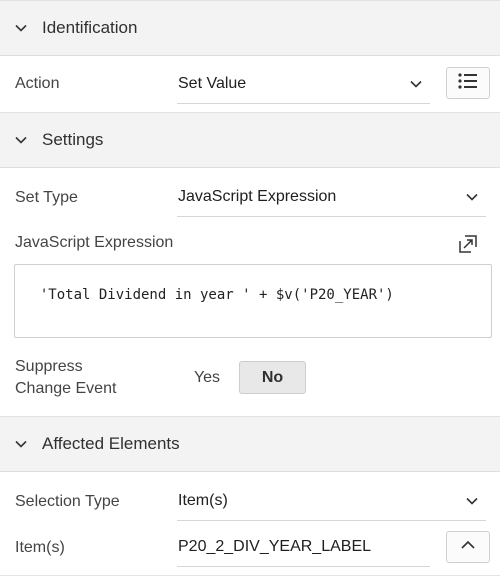  Describe the element at coordinates (94, 242) in the screenshot. I see `js-expression-label: JavaScript Expression` at that location.